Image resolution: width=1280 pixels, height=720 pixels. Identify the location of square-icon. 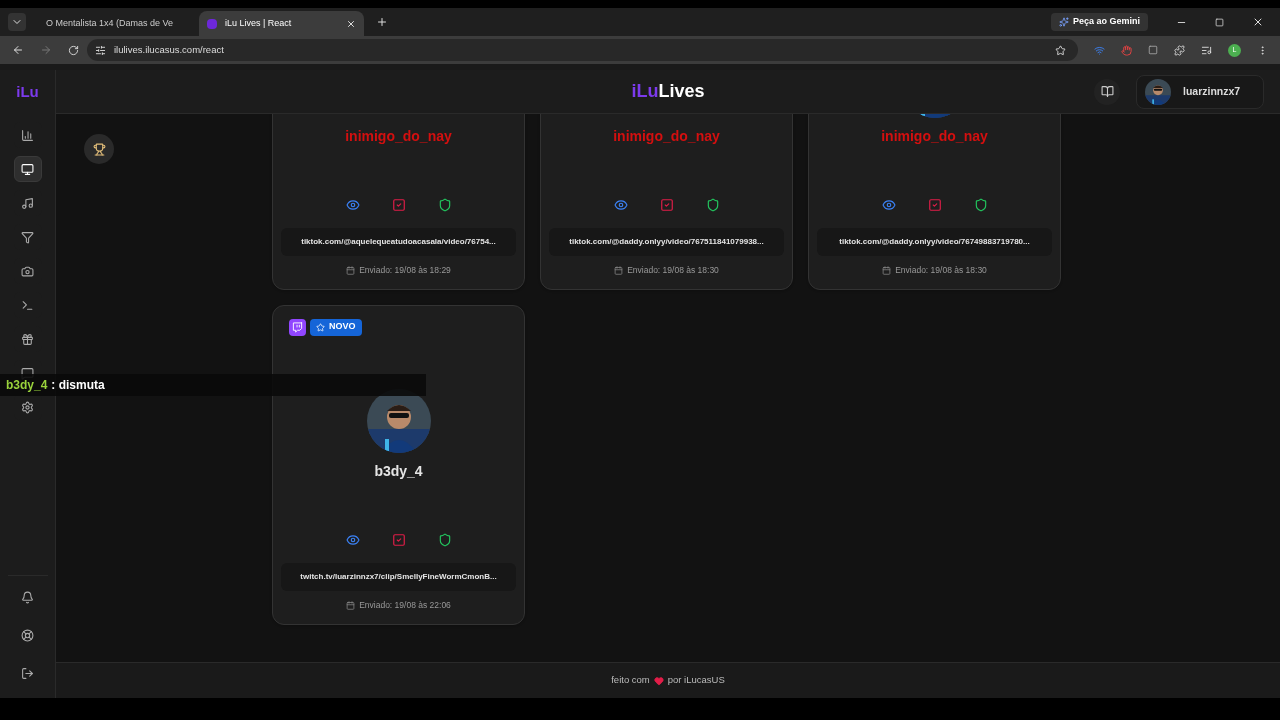
(1153, 50).